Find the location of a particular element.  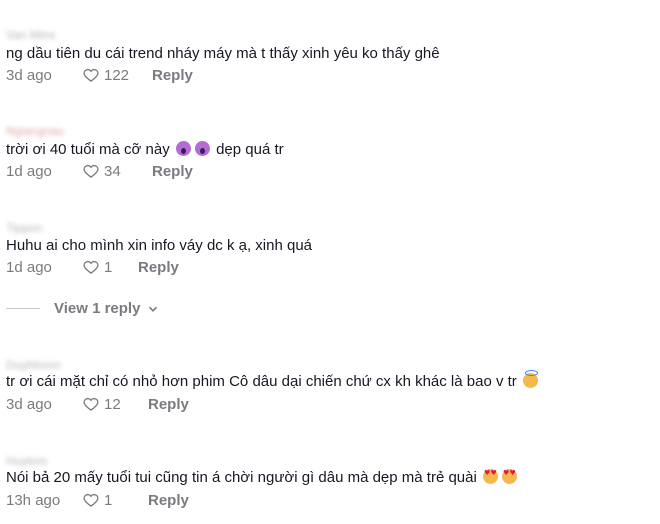

view-replies-button: View 1 reply is located at coordinates (82, 308).